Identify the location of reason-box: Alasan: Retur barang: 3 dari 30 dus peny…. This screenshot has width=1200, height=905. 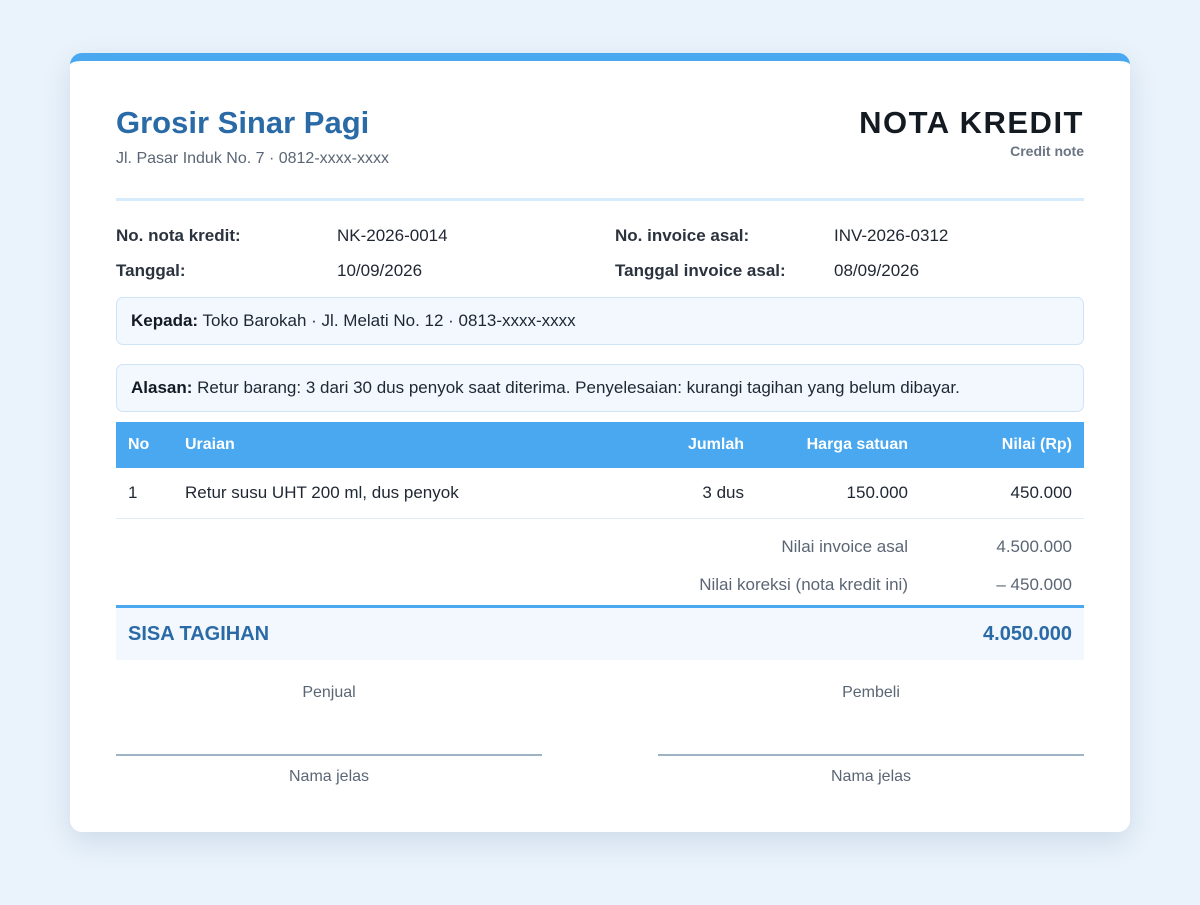
(600, 388).